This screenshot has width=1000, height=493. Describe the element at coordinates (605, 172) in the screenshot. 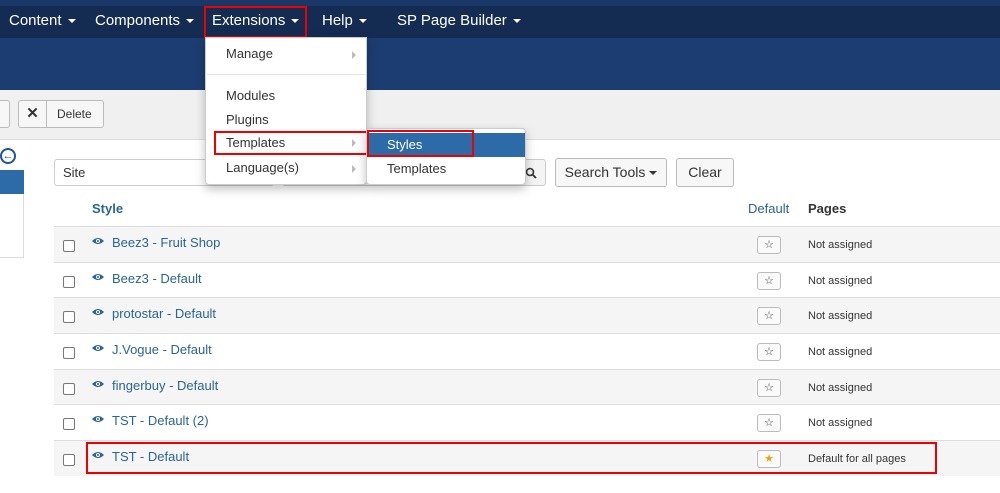

I see `search-tools-label: Search Tools` at that location.